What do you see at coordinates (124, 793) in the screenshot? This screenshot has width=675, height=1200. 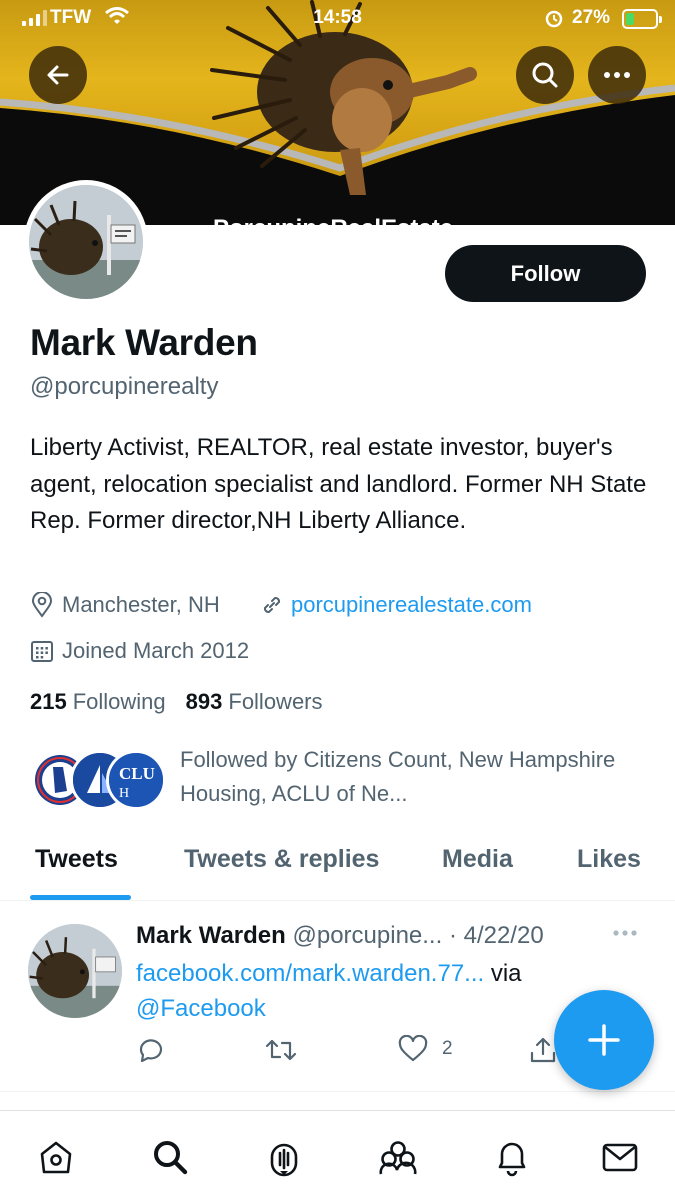 I see `svg-text: H` at bounding box center [124, 793].